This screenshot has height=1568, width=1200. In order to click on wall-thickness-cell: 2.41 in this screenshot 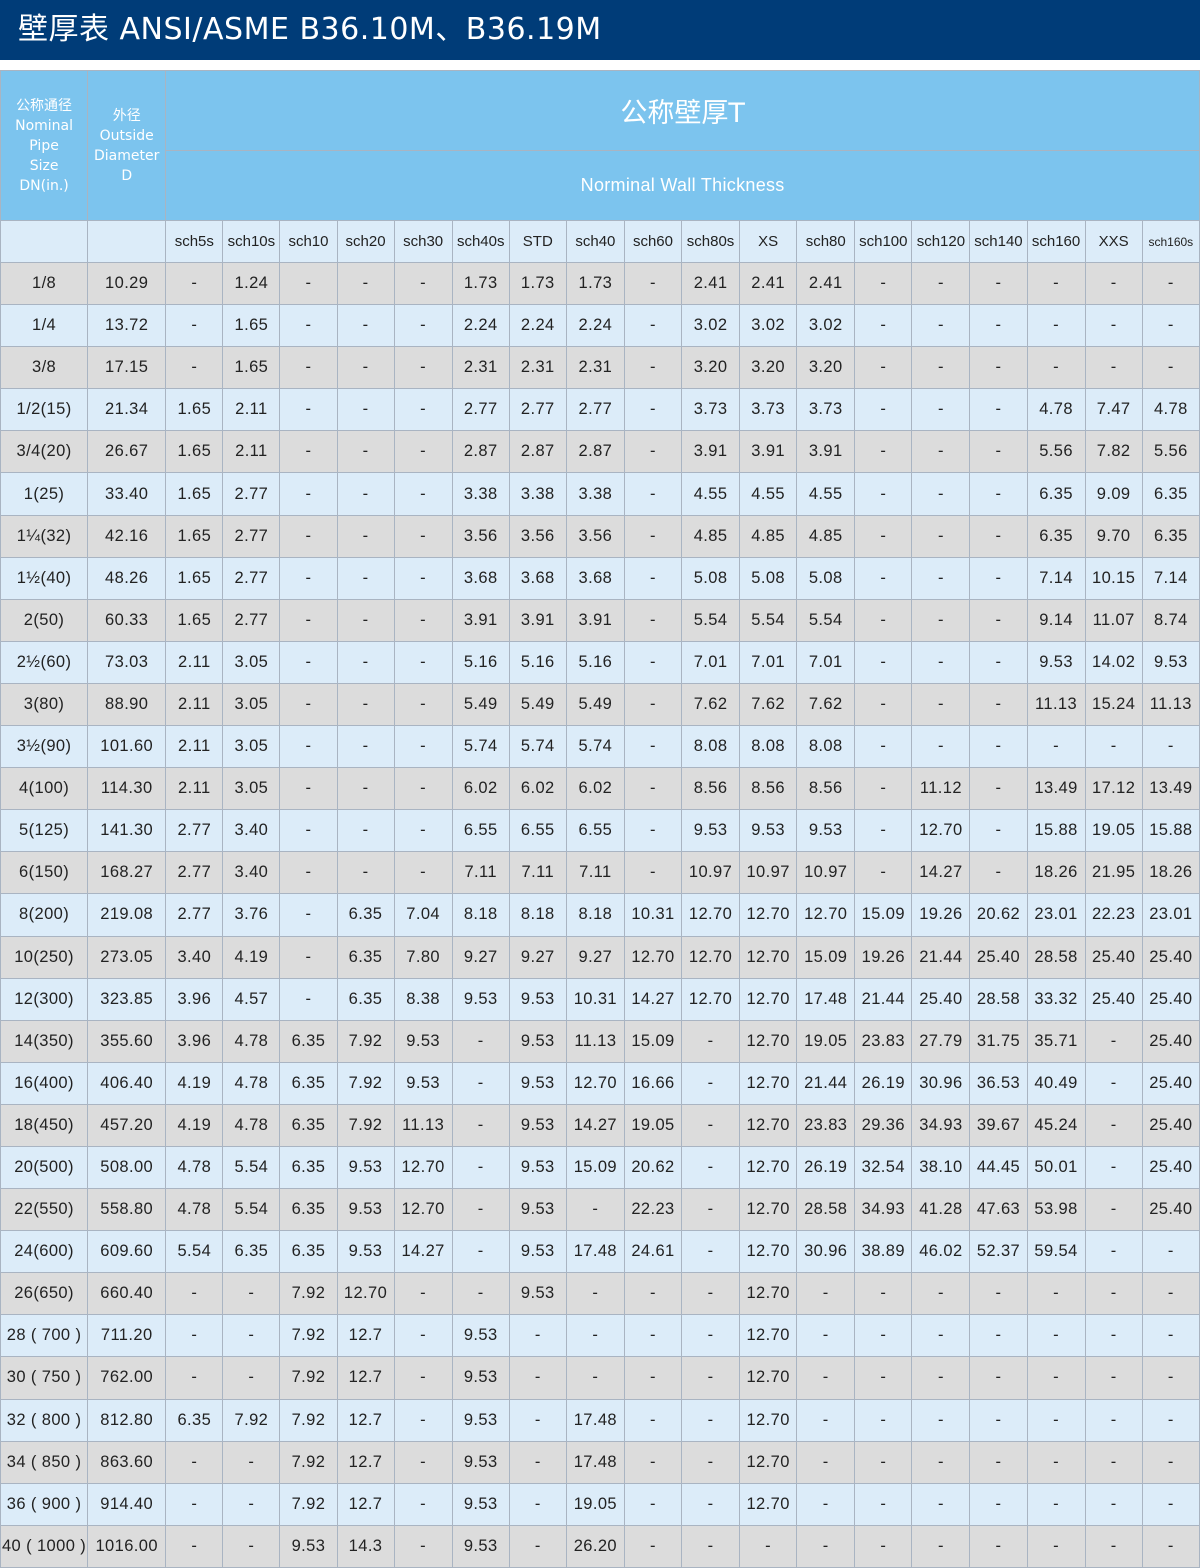, I will do `click(826, 283)`.